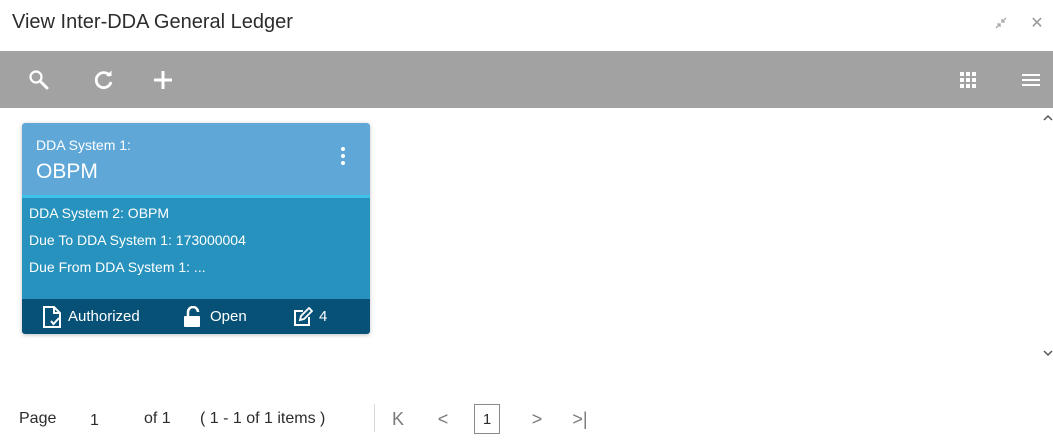 The width and height of the screenshot is (1053, 440). Describe the element at coordinates (323, 316) in the screenshot. I see `modification-count-value: 4` at that location.